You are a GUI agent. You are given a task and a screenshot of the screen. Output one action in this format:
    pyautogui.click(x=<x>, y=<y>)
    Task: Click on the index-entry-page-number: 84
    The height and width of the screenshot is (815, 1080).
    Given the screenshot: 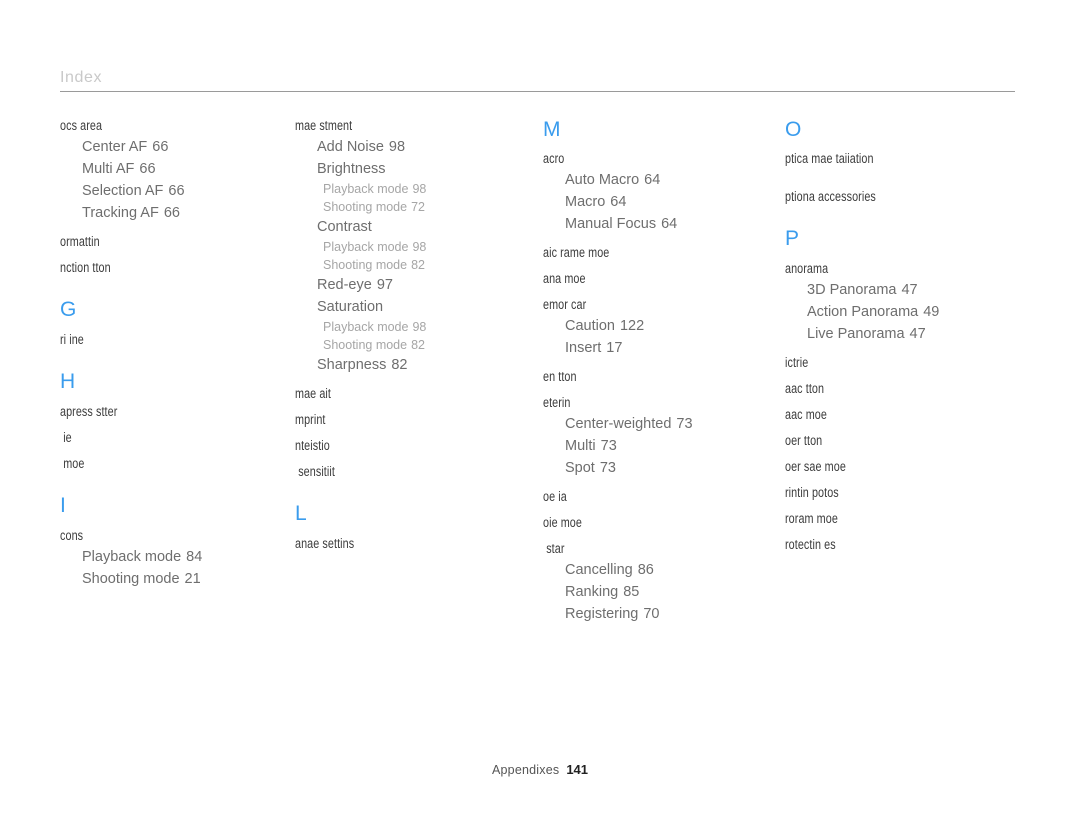 What is the action you would take?
    pyautogui.click(x=194, y=557)
    